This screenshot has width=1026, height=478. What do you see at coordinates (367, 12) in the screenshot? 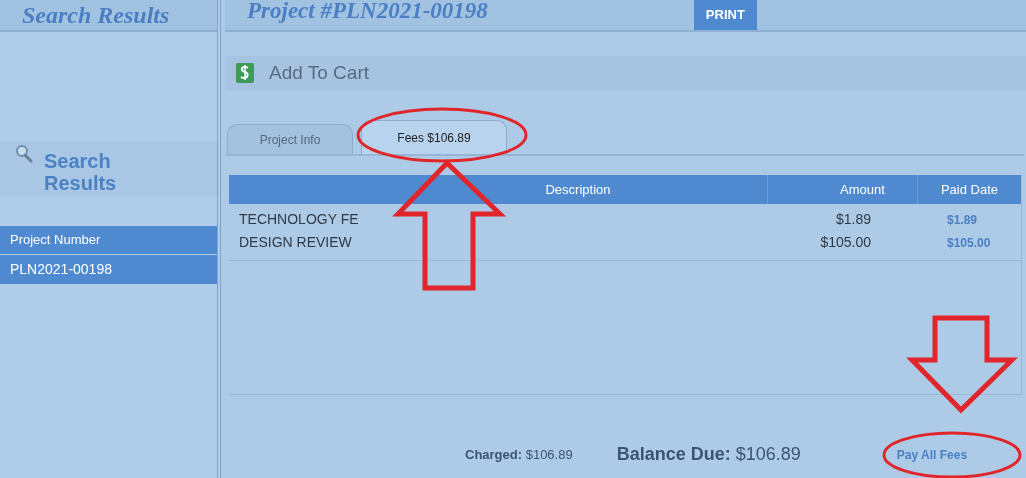
I see `project-title: Project #PLN2021-00198` at bounding box center [367, 12].